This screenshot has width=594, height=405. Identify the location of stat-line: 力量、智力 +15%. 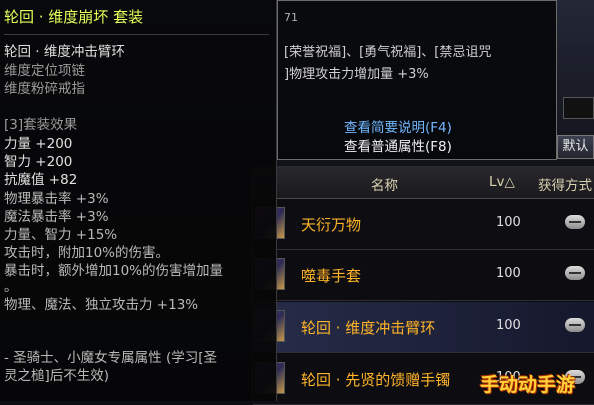
(61, 235).